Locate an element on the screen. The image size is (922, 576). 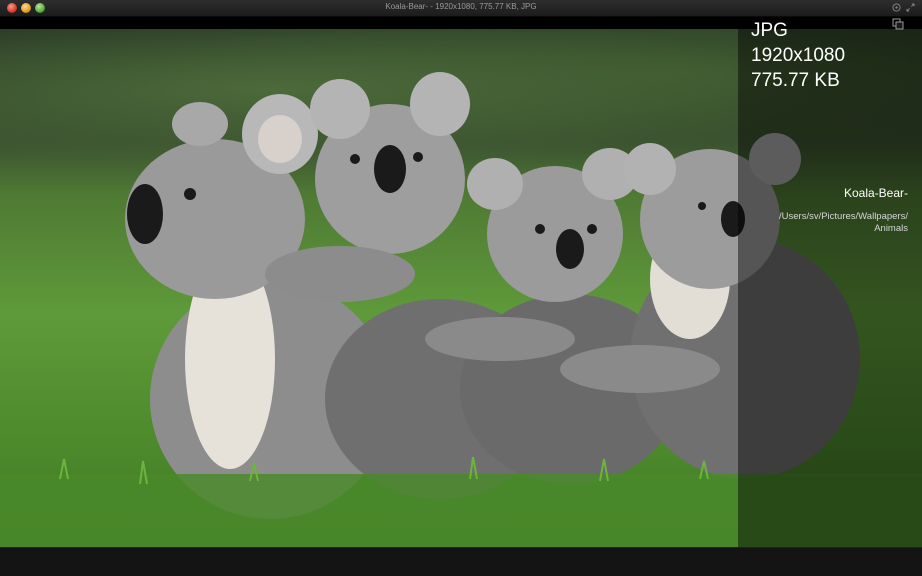
file-name: Koala-Bear- is located at coordinates (875, 193).